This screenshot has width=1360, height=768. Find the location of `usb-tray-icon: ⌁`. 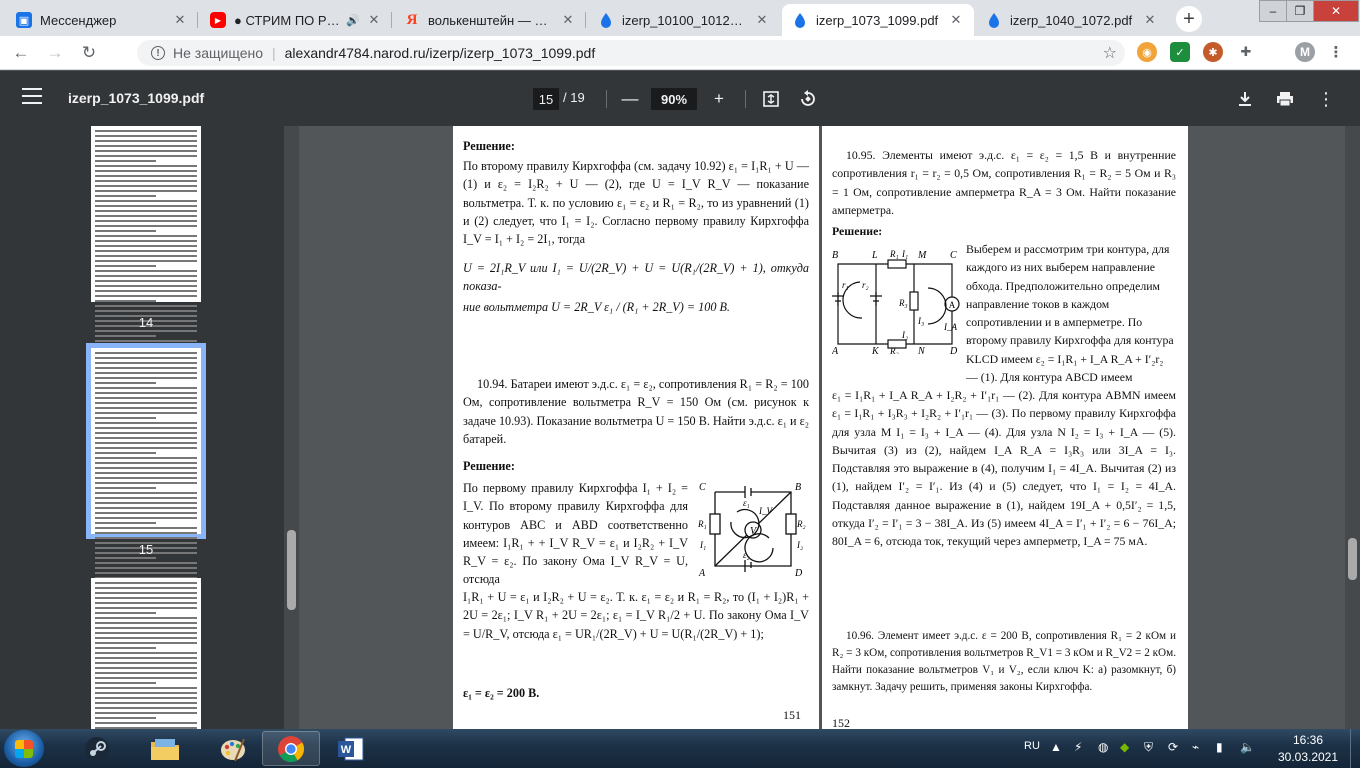

usb-tray-icon: ⌁ is located at coordinates (1195, 747).